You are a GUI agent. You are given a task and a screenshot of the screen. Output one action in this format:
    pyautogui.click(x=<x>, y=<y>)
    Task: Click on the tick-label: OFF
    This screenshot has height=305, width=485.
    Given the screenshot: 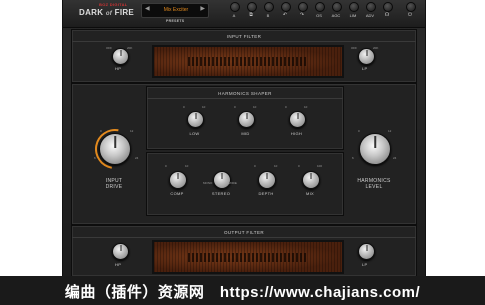 What is the action you would take?
    pyautogui.click(x=109, y=48)
    